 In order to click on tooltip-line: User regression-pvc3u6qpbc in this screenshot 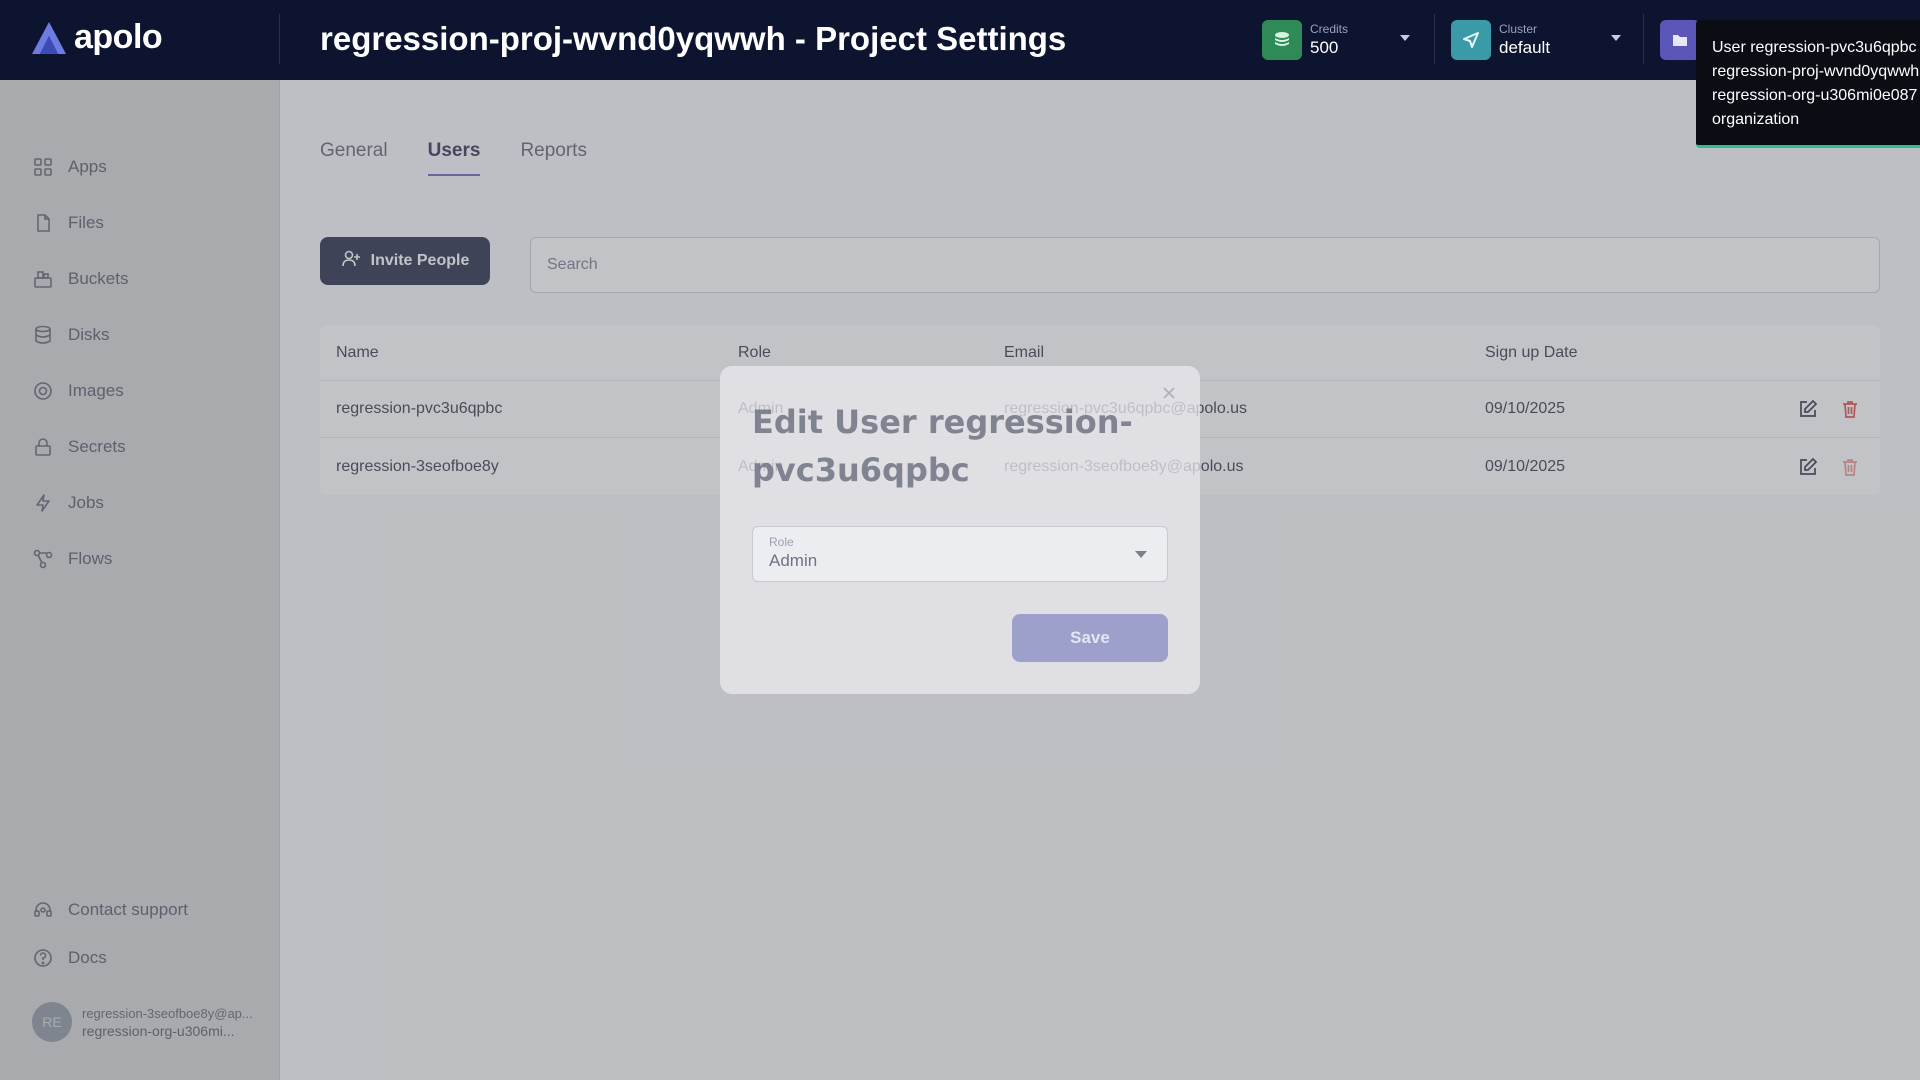, I will do `click(1814, 47)`.